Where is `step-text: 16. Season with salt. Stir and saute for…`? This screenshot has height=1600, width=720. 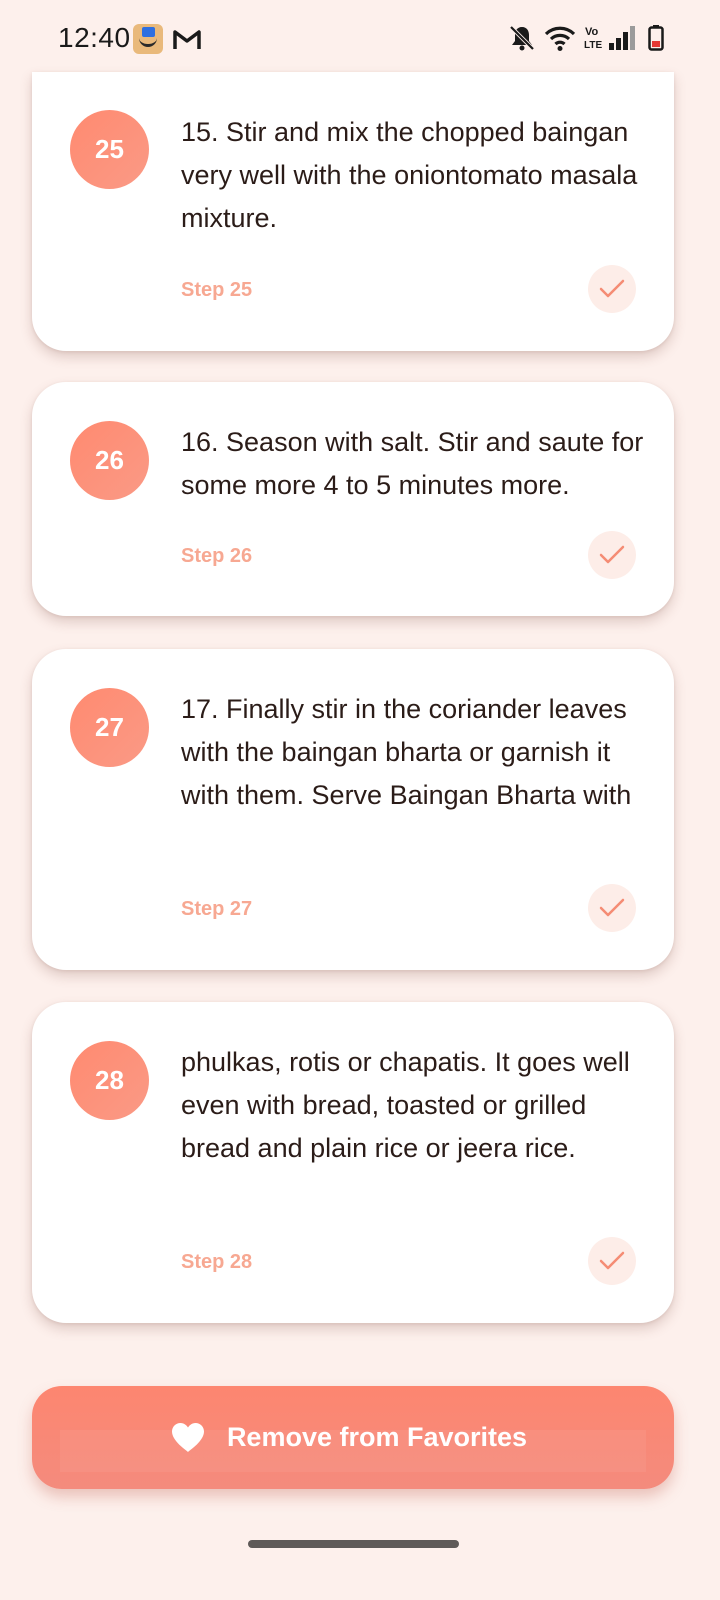
step-text: 16. Season with salt. Stir and saute for… is located at coordinates (412, 463).